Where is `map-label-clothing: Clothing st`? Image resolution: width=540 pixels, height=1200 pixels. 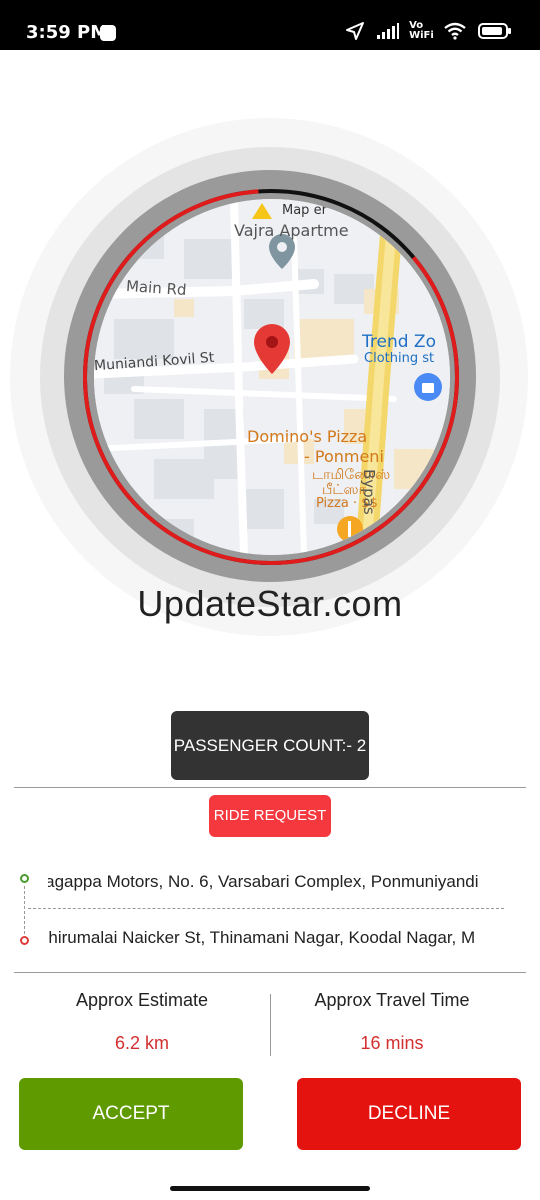 map-label-clothing: Clothing st is located at coordinates (399, 358).